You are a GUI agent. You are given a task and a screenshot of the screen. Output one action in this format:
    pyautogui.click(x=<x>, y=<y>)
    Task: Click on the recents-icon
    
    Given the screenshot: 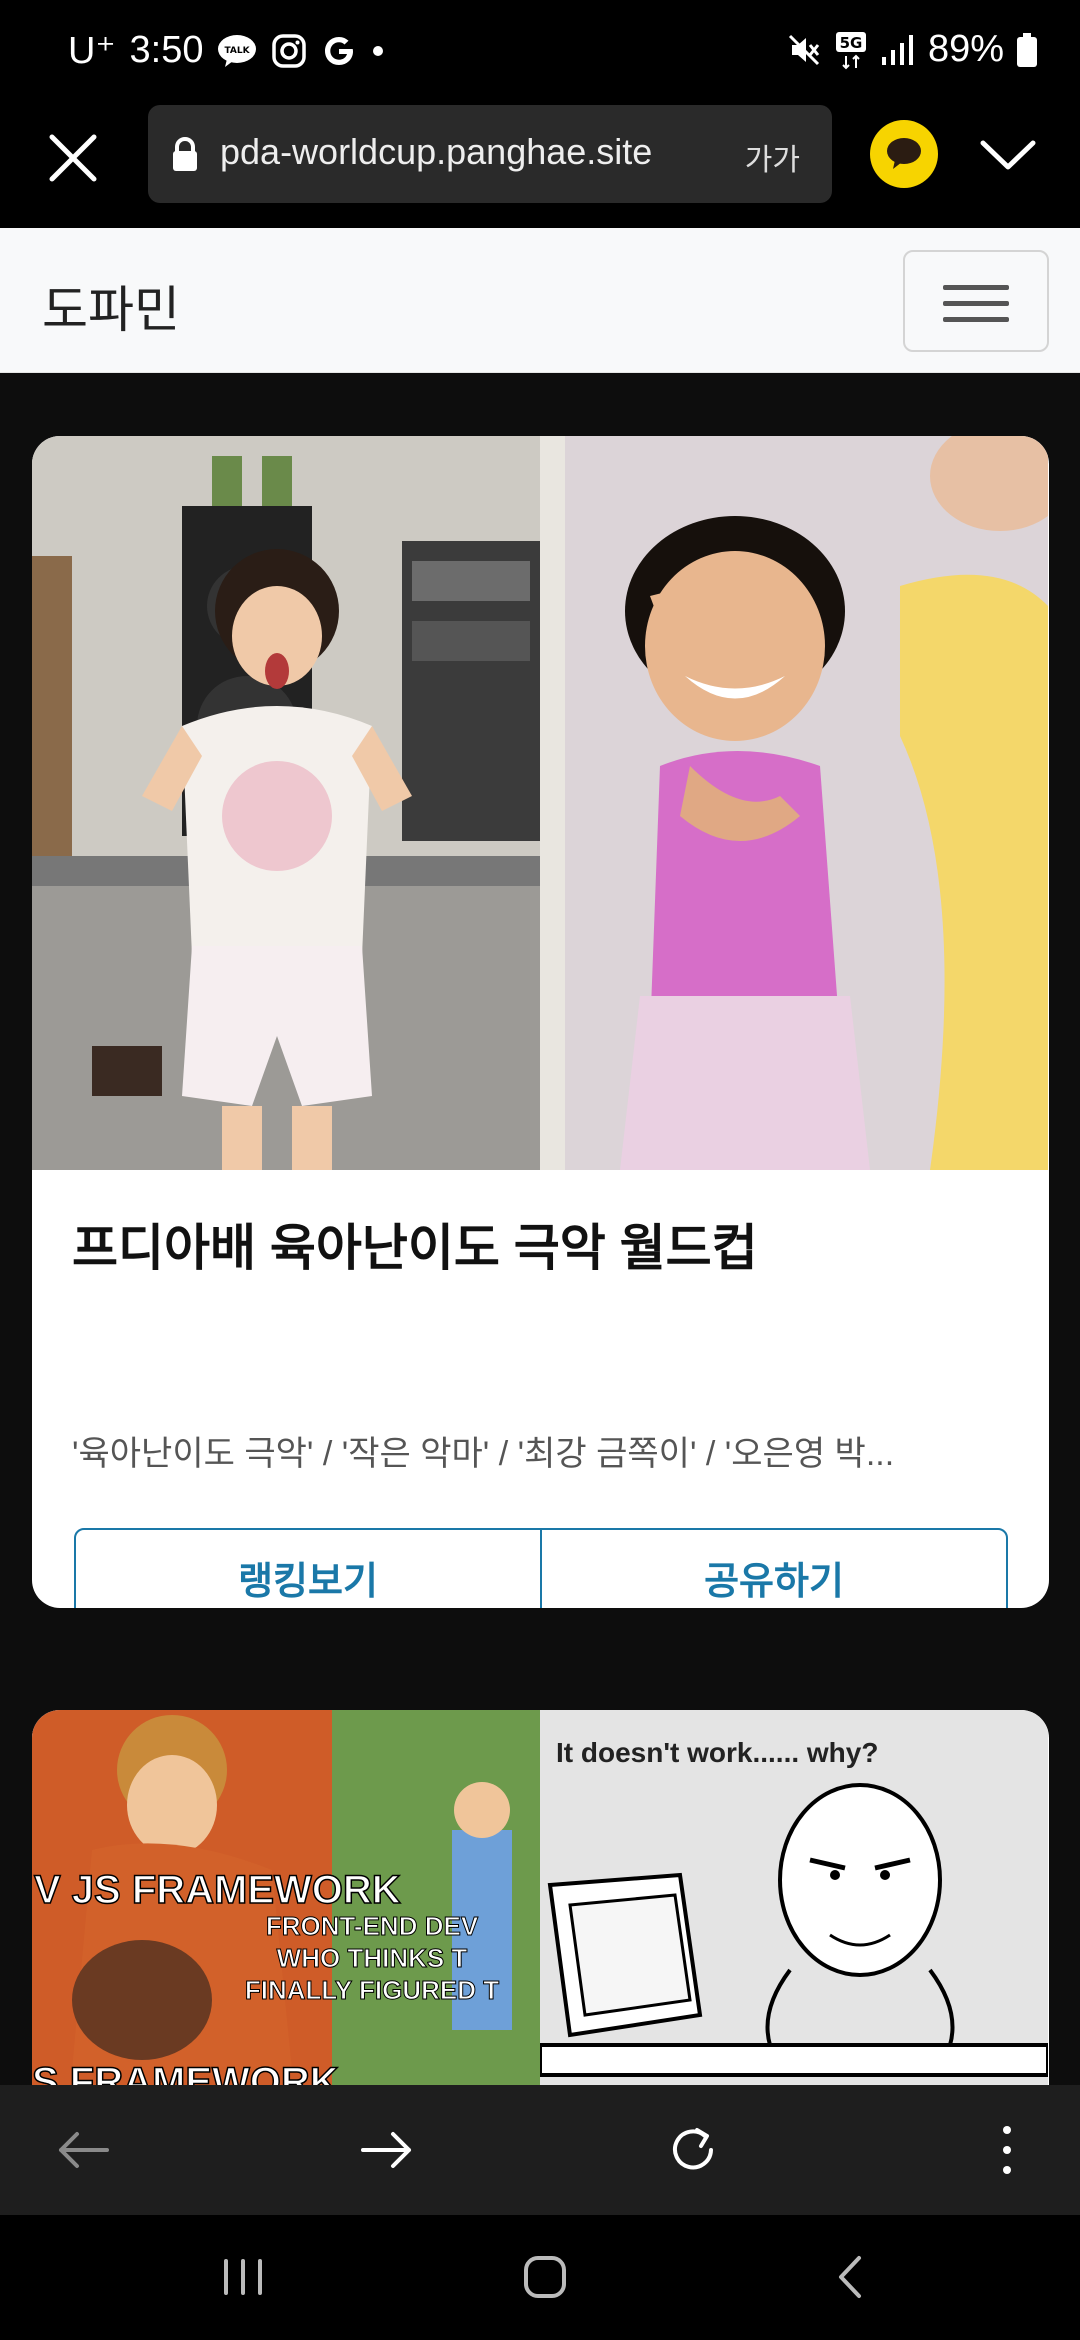 What is the action you would take?
    pyautogui.click(x=243, y=2277)
    